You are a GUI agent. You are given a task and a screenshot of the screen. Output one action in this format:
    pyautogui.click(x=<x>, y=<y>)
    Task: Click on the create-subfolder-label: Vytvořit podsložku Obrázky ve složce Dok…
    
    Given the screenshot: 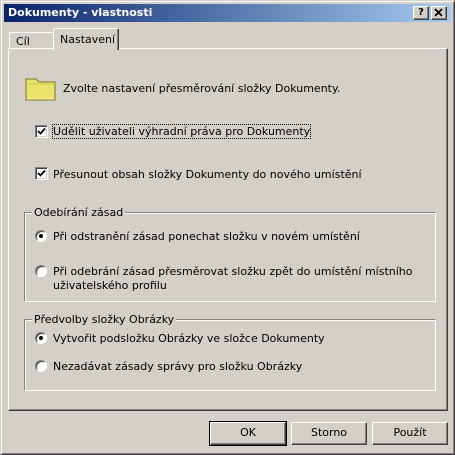 What is the action you would take?
    pyautogui.click(x=189, y=338)
    